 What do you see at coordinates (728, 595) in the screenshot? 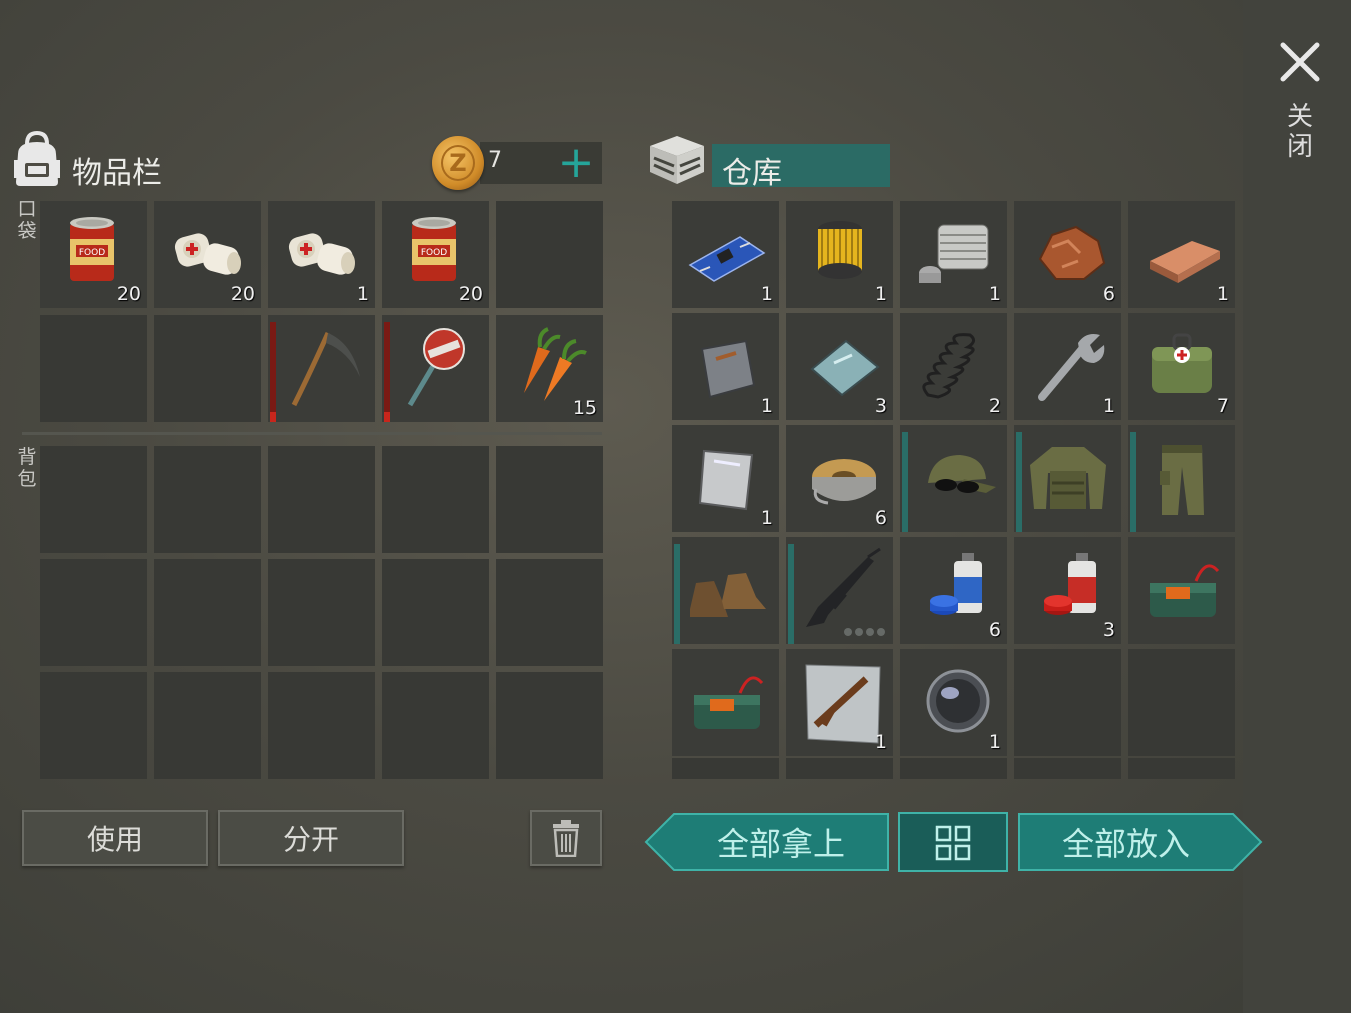
I see `boots-icon` at bounding box center [728, 595].